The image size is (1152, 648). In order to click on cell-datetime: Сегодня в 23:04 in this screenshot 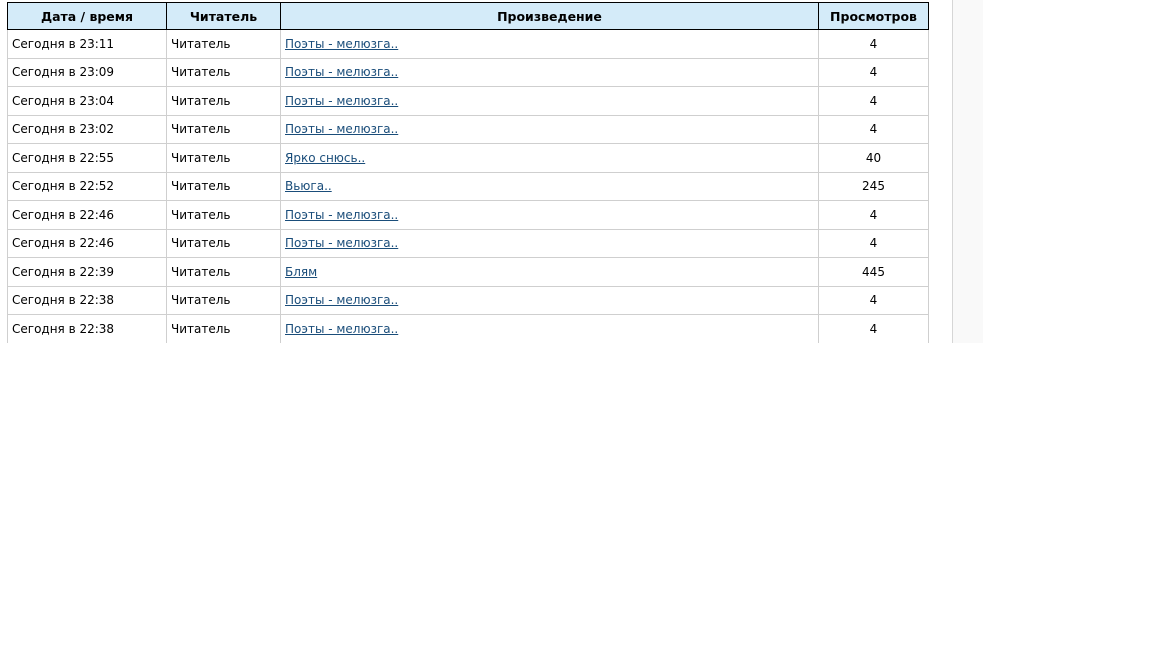, I will do `click(87, 101)`.